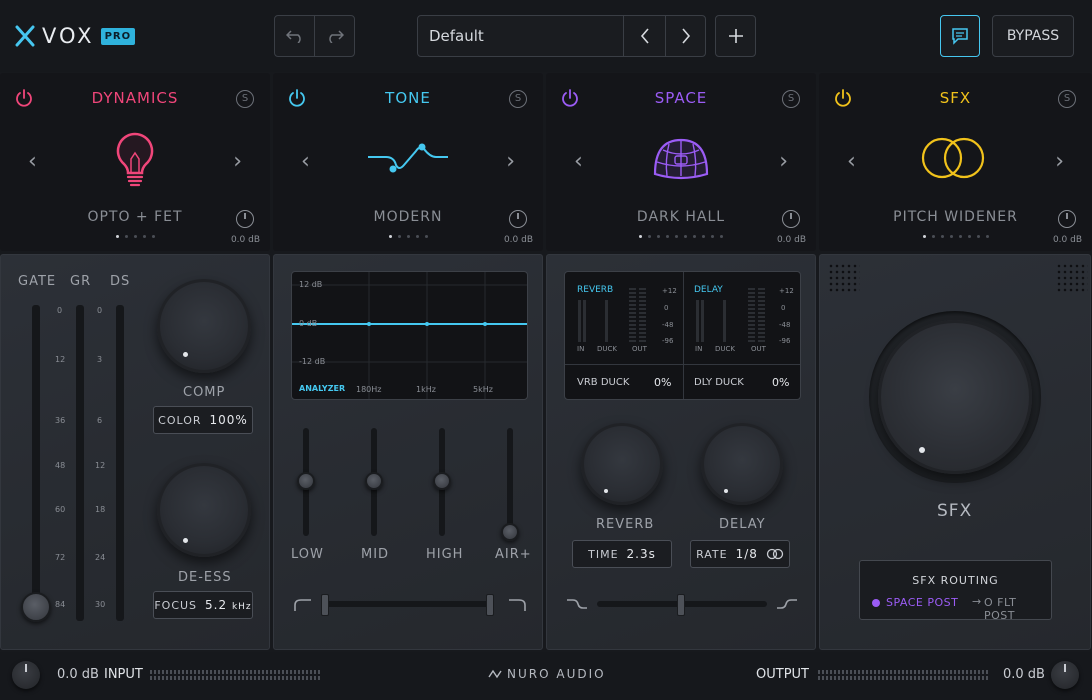 Image resolution: width=1092 pixels, height=700 pixels. What do you see at coordinates (735, 36) in the screenshot?
I see `add-preset-button` at bounding box center [735, 36].